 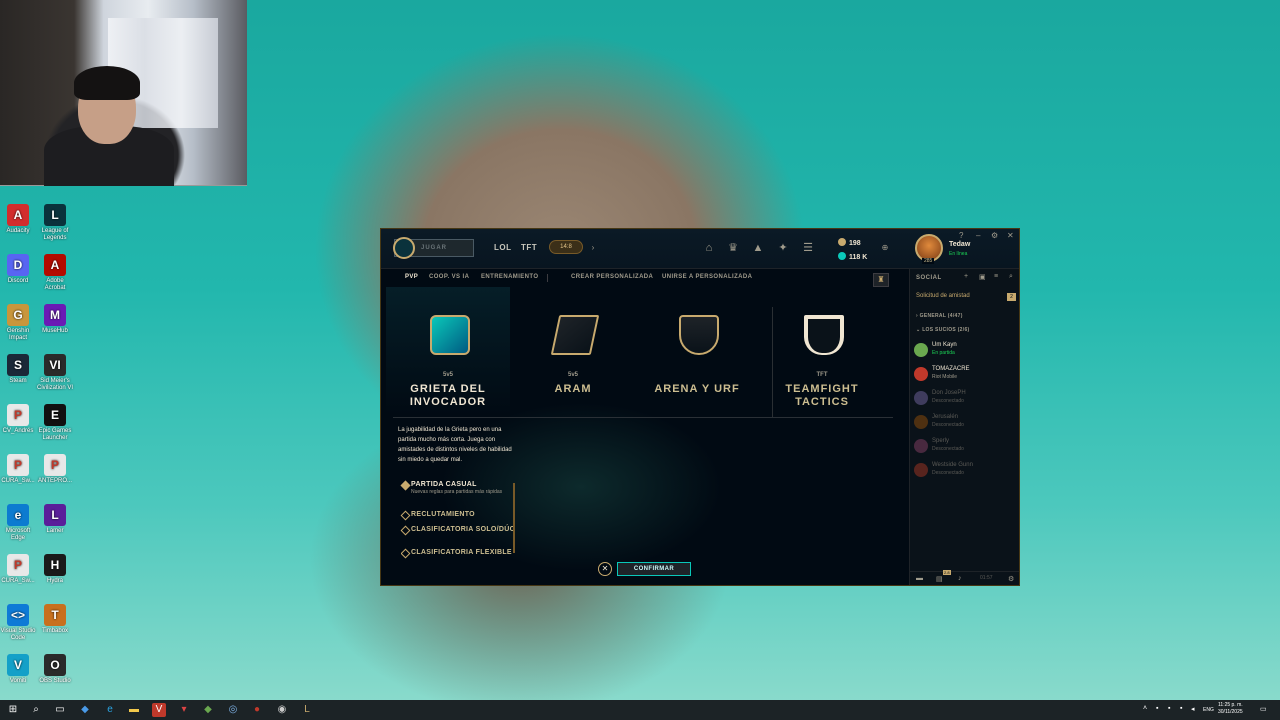 I want to click on obs-icon: ●, so click(x=257, y=710).